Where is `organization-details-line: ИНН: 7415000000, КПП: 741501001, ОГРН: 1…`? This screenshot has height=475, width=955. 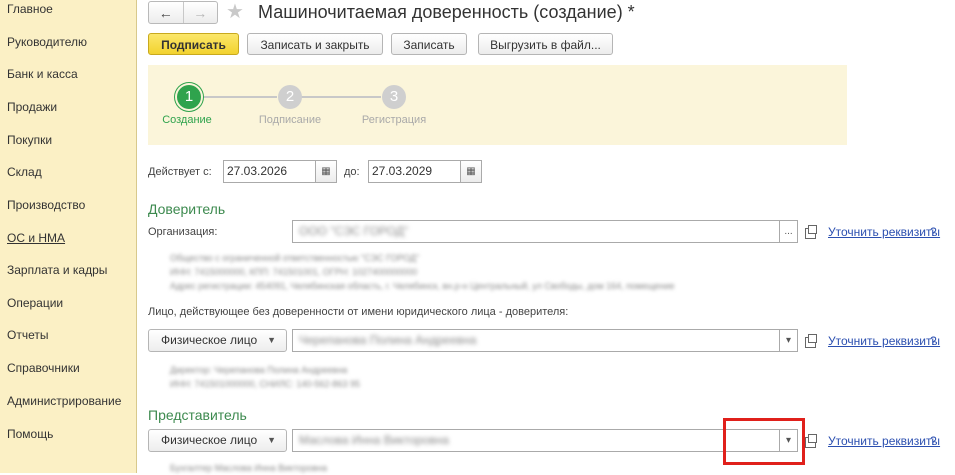
organization-details-line: ИНН: 7415000000, КПП: 741501001, ОГРН: 1… is located at coordinates (294, 272).